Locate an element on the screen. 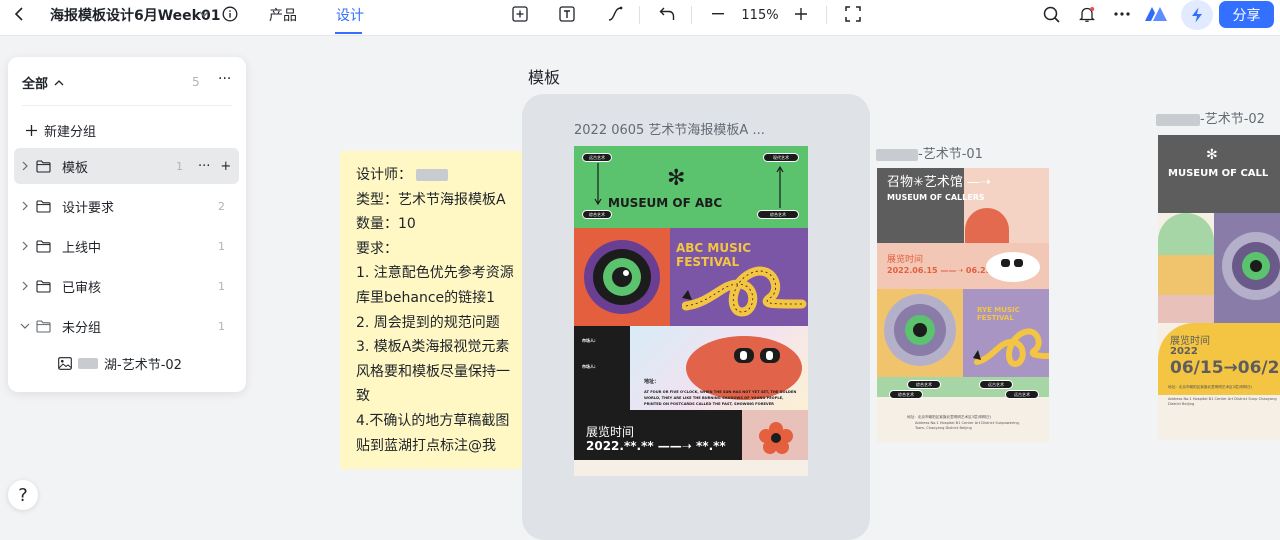 This screenshot has height=540, width=1280. arrow-up-icon is located at coordinates (780, 186).